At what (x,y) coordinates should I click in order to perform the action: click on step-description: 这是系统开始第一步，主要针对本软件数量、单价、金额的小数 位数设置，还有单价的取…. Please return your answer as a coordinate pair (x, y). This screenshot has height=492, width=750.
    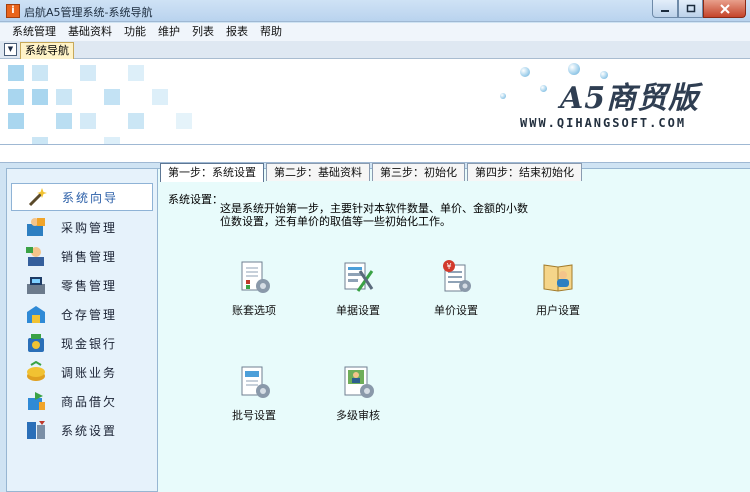
    Looking at the image, I should click on (380, 215).